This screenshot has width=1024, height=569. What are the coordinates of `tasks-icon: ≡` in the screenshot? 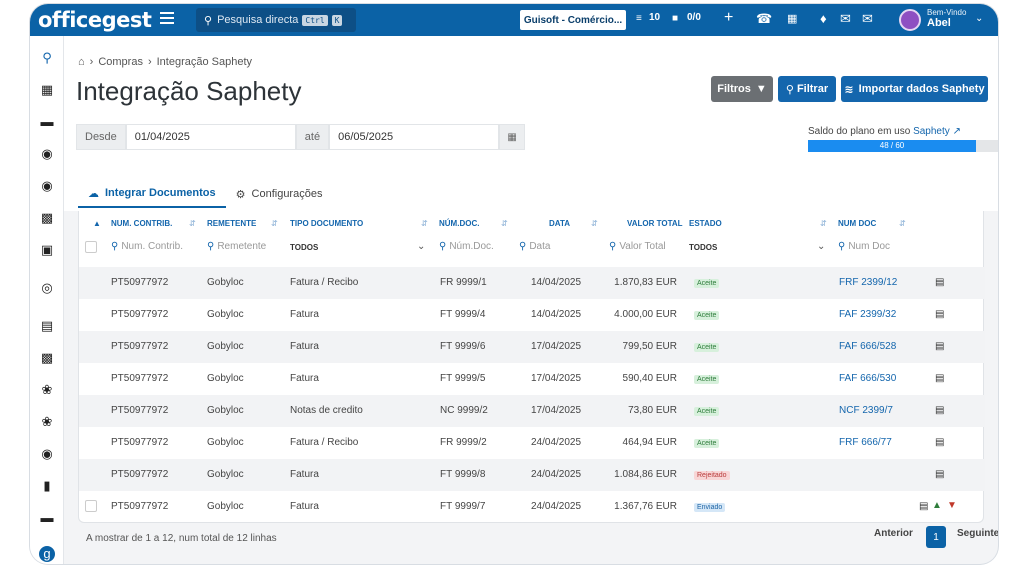 It's located at (639, 18).